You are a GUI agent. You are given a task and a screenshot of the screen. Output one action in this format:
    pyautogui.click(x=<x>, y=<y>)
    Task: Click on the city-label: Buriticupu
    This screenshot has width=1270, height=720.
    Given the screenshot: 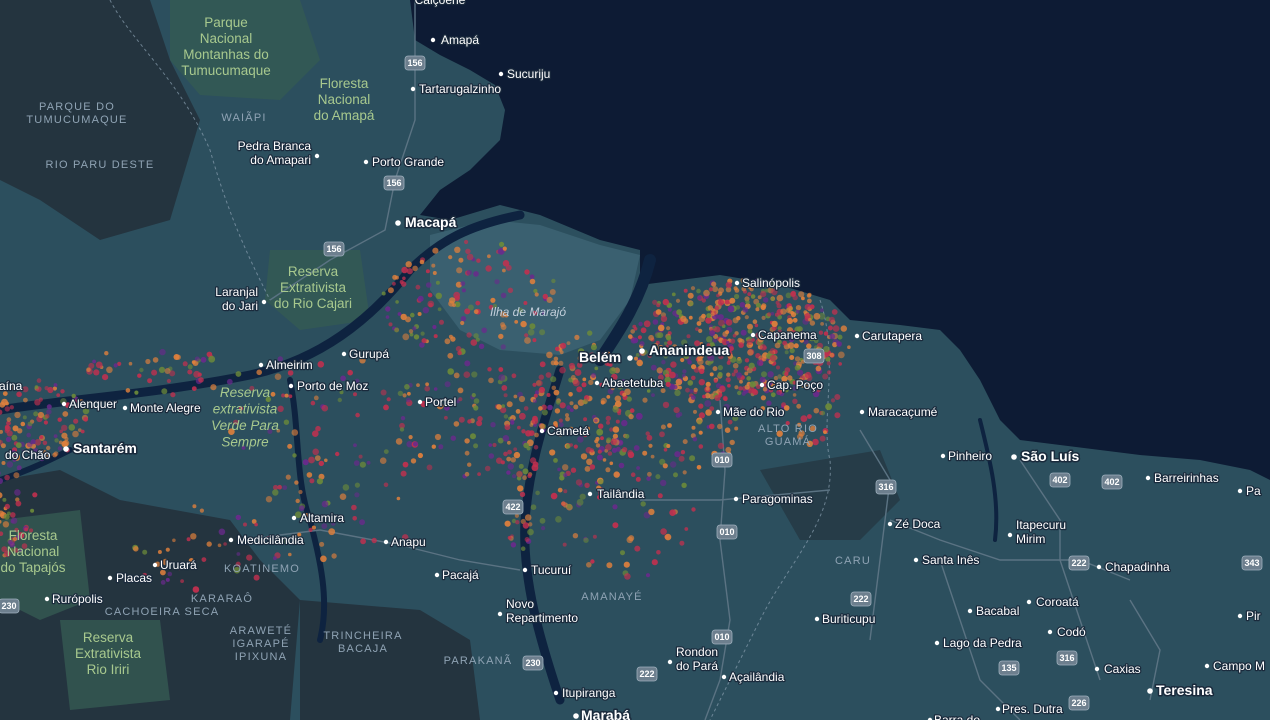 What is the action you would take?
    pyautogui.click(x=845, y=619)
    